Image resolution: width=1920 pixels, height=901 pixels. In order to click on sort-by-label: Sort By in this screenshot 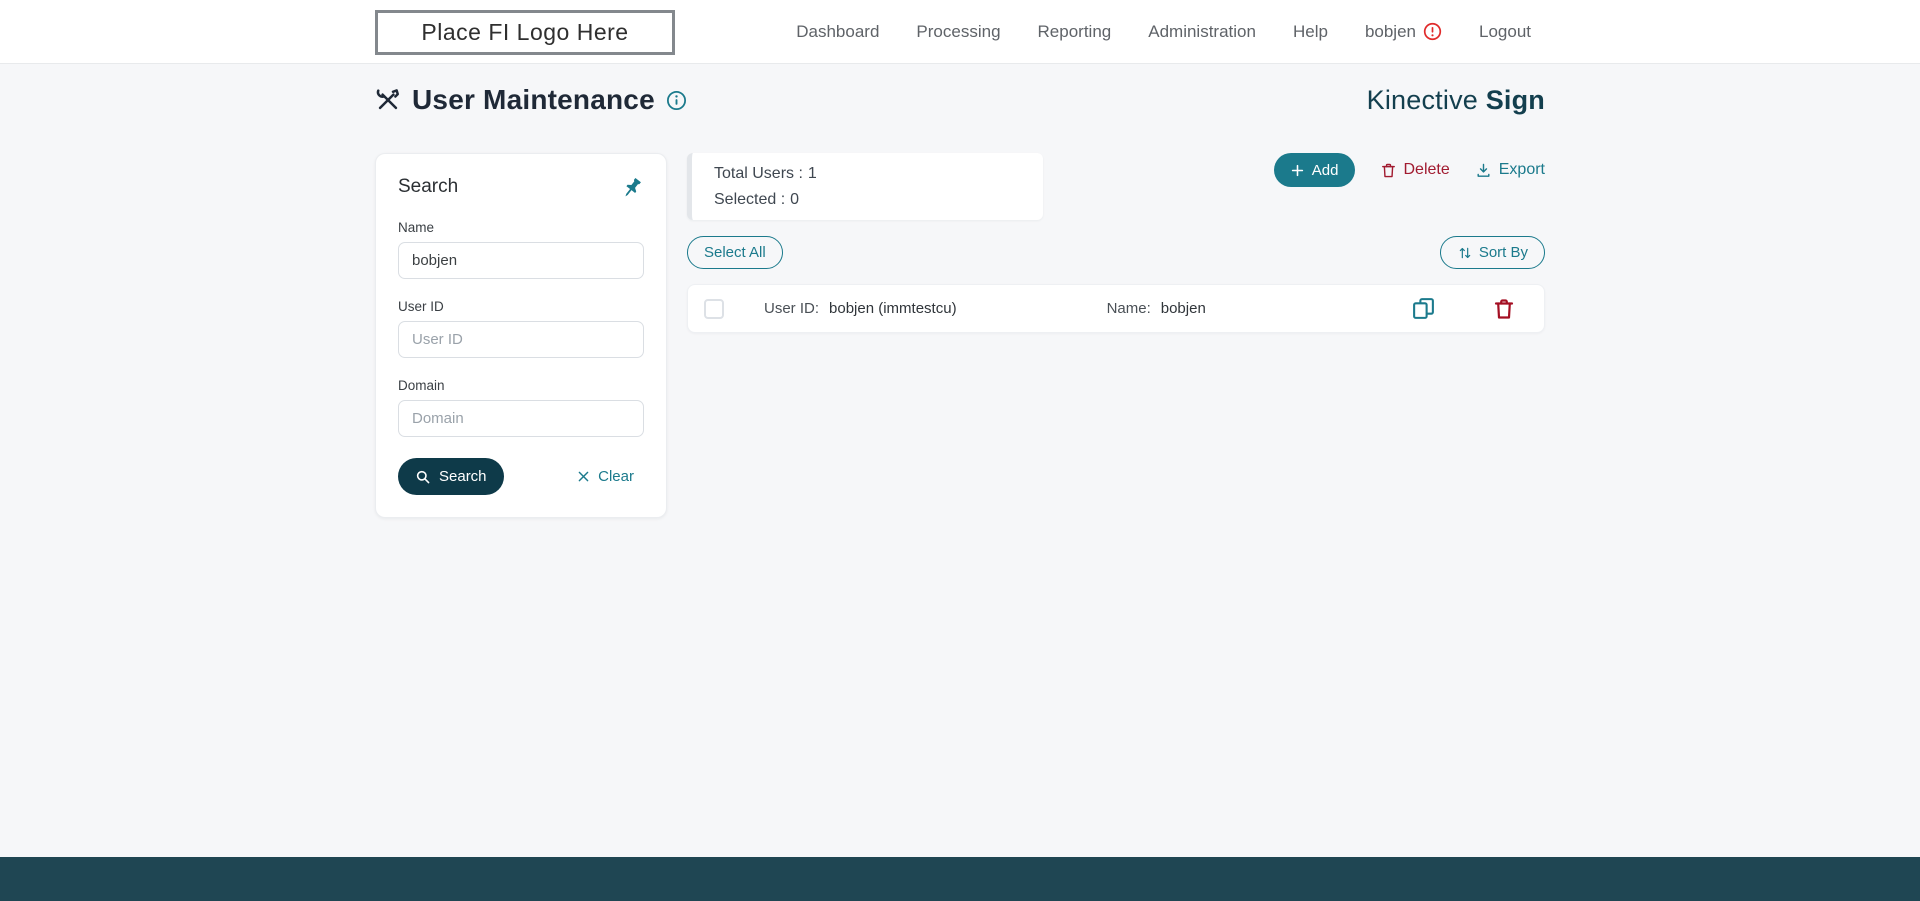, I will do `click(1503, 252)`.